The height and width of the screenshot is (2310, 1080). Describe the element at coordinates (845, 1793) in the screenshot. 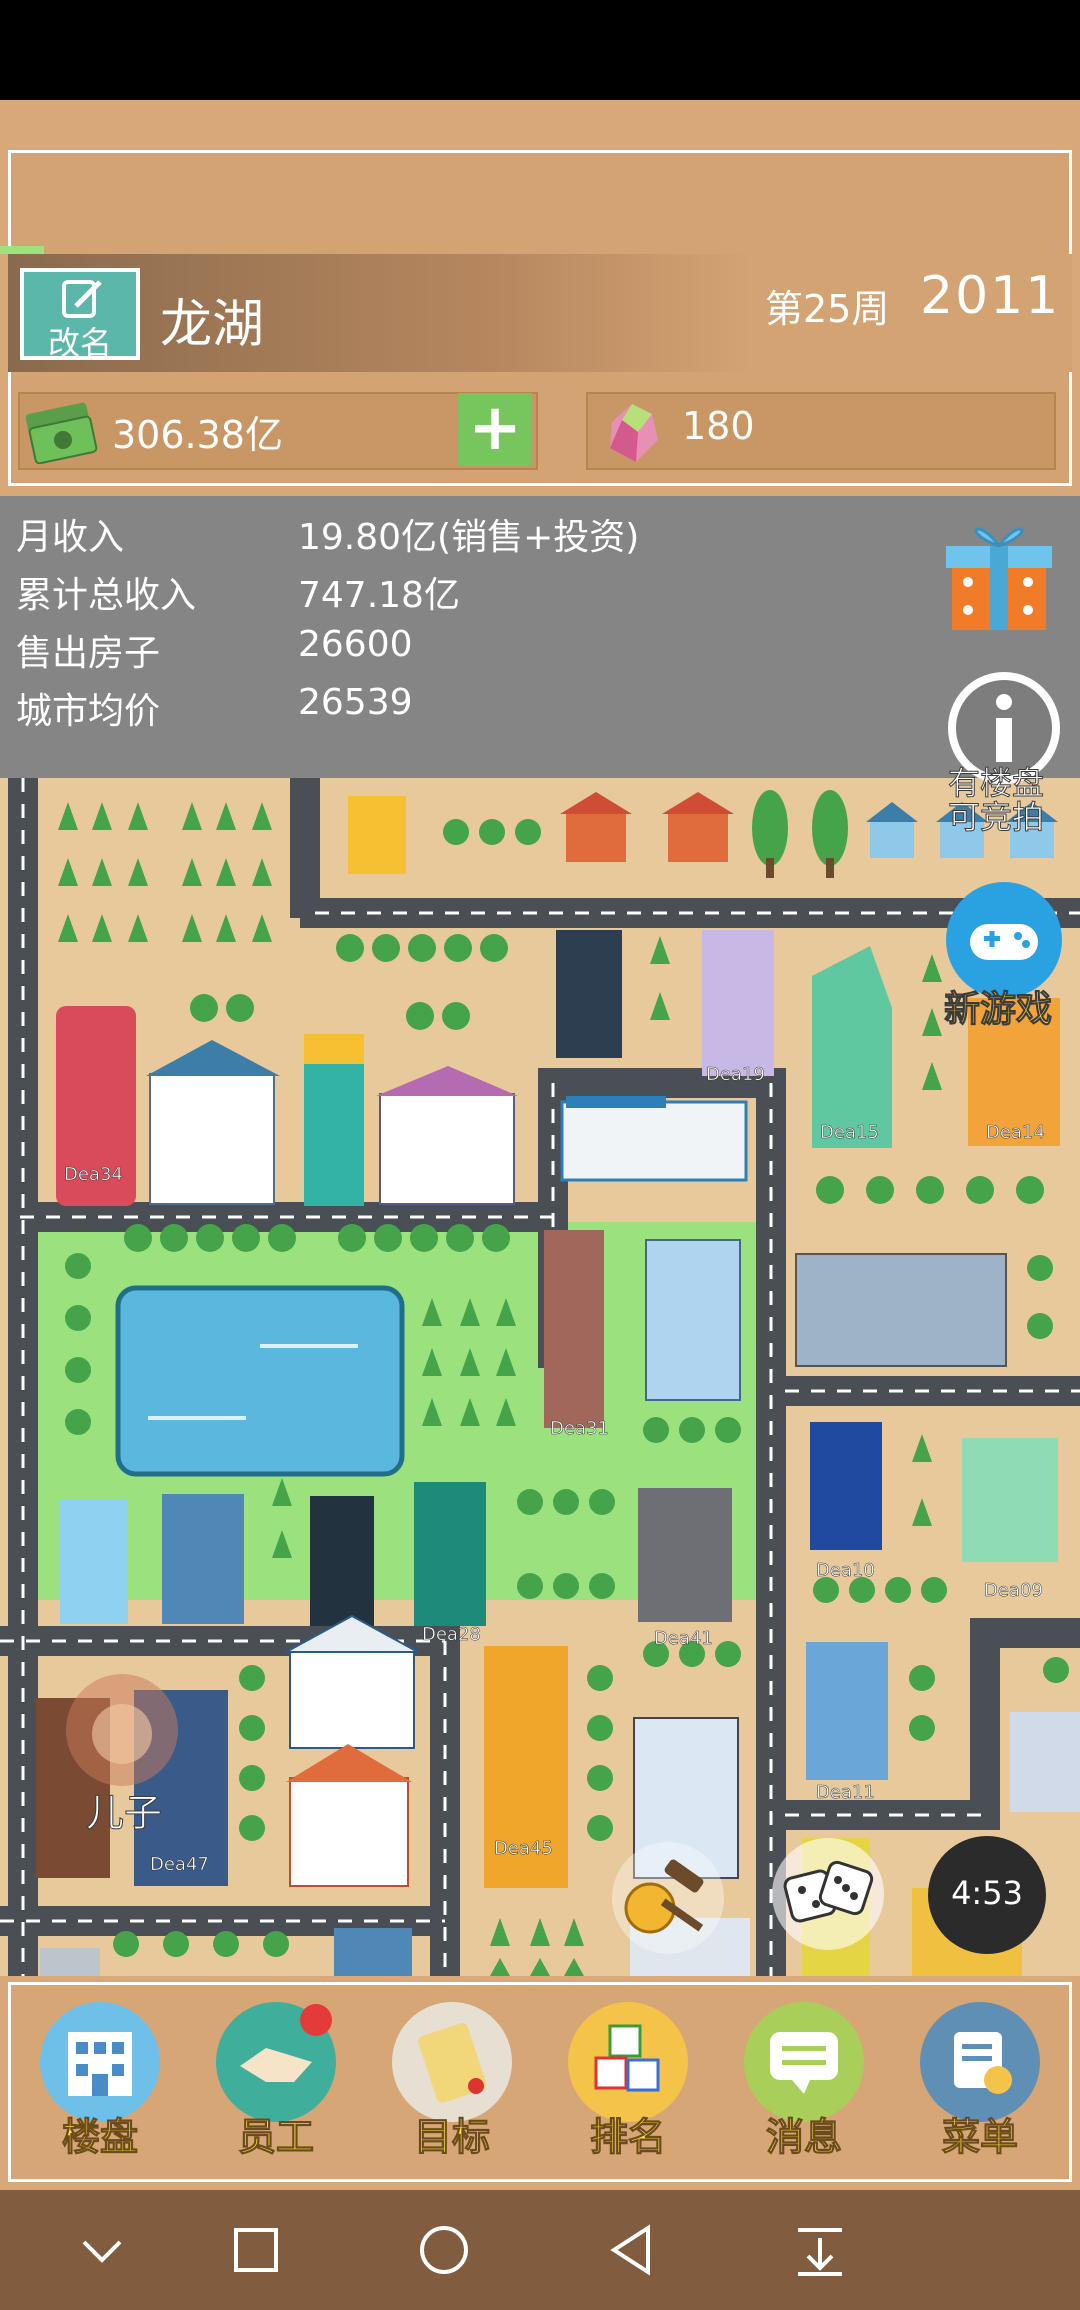

I see `building-label: Dea11` at that location.